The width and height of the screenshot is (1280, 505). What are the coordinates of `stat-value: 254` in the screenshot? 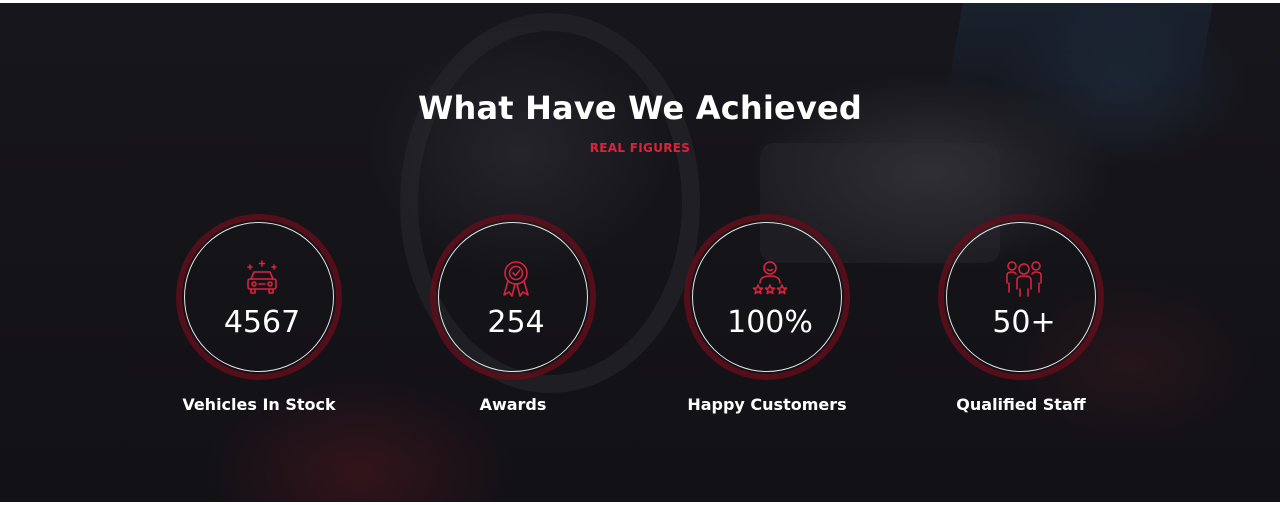 It's located at (516, 322).